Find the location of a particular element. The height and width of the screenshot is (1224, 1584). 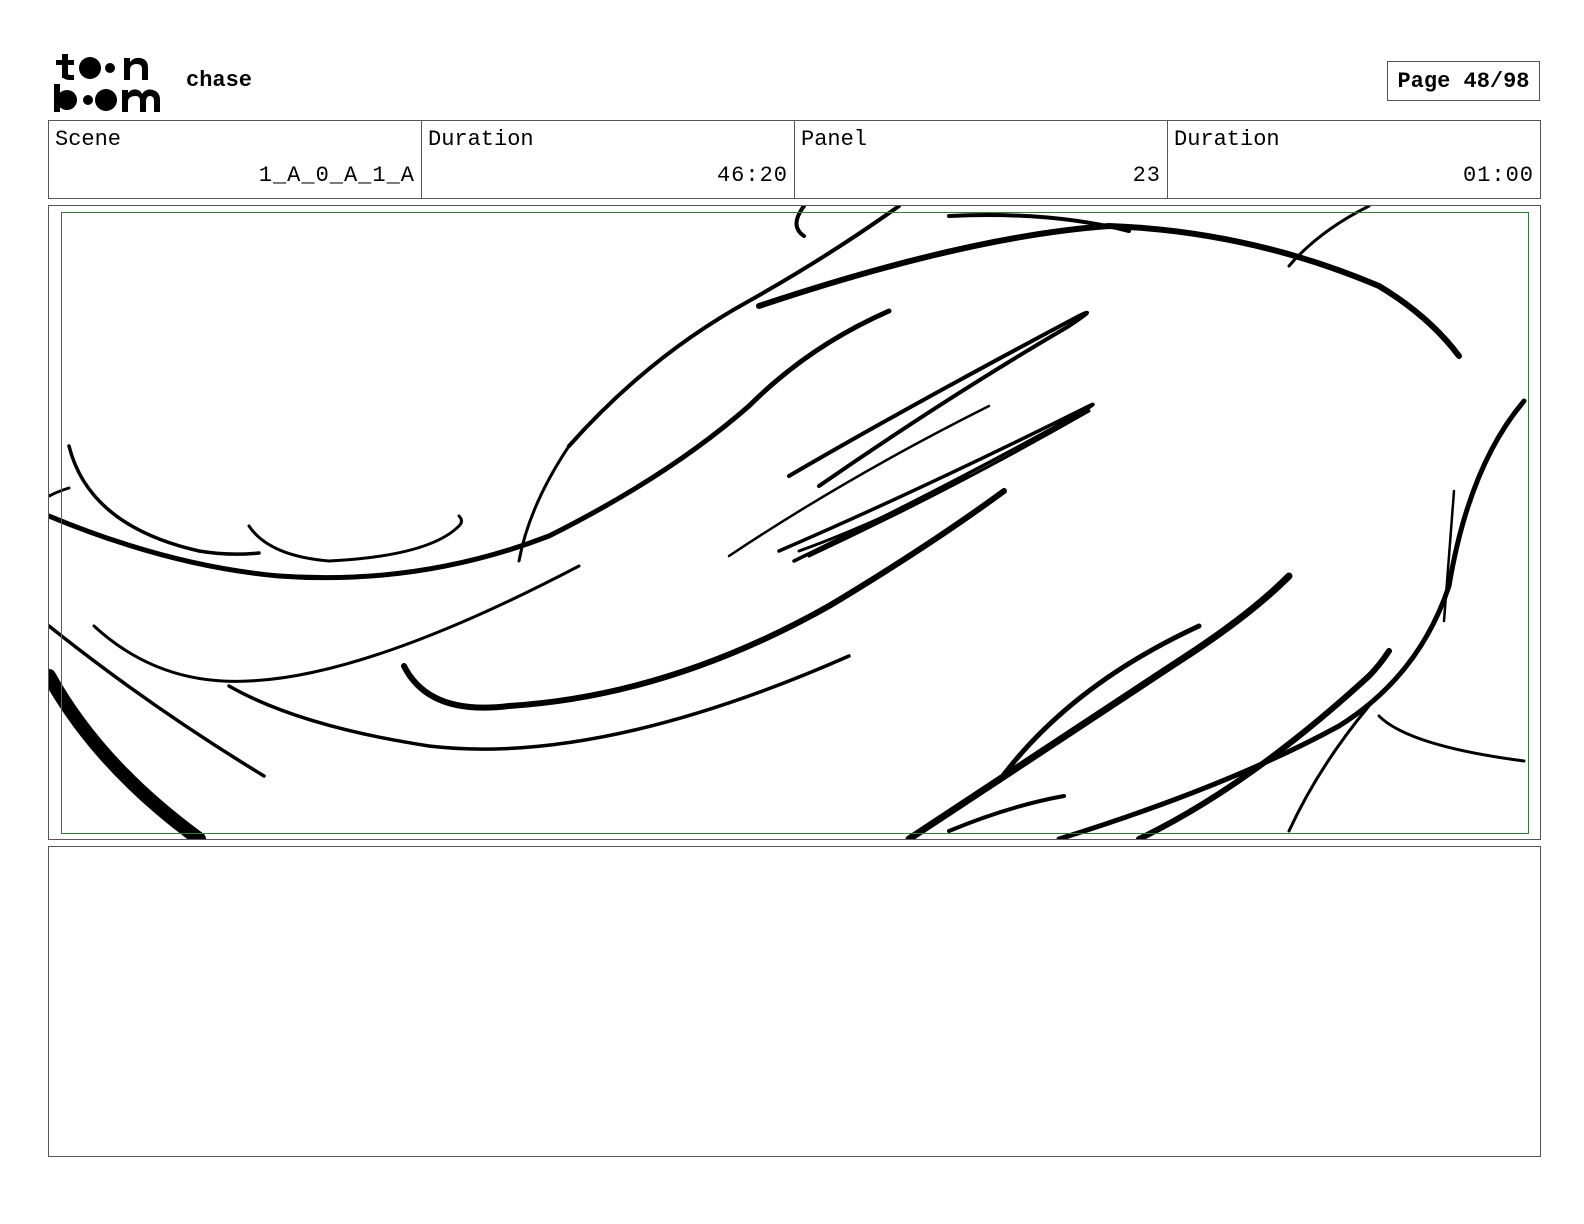

project-title: chase is located at coordinates (219, 80).